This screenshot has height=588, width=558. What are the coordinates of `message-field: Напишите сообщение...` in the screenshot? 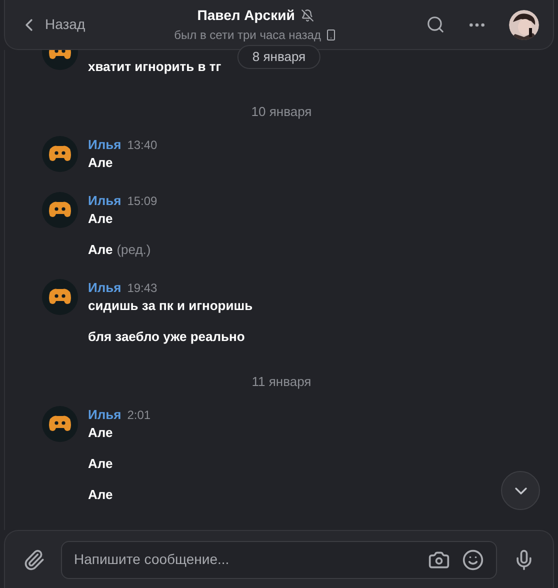 It's located at (279, 559).